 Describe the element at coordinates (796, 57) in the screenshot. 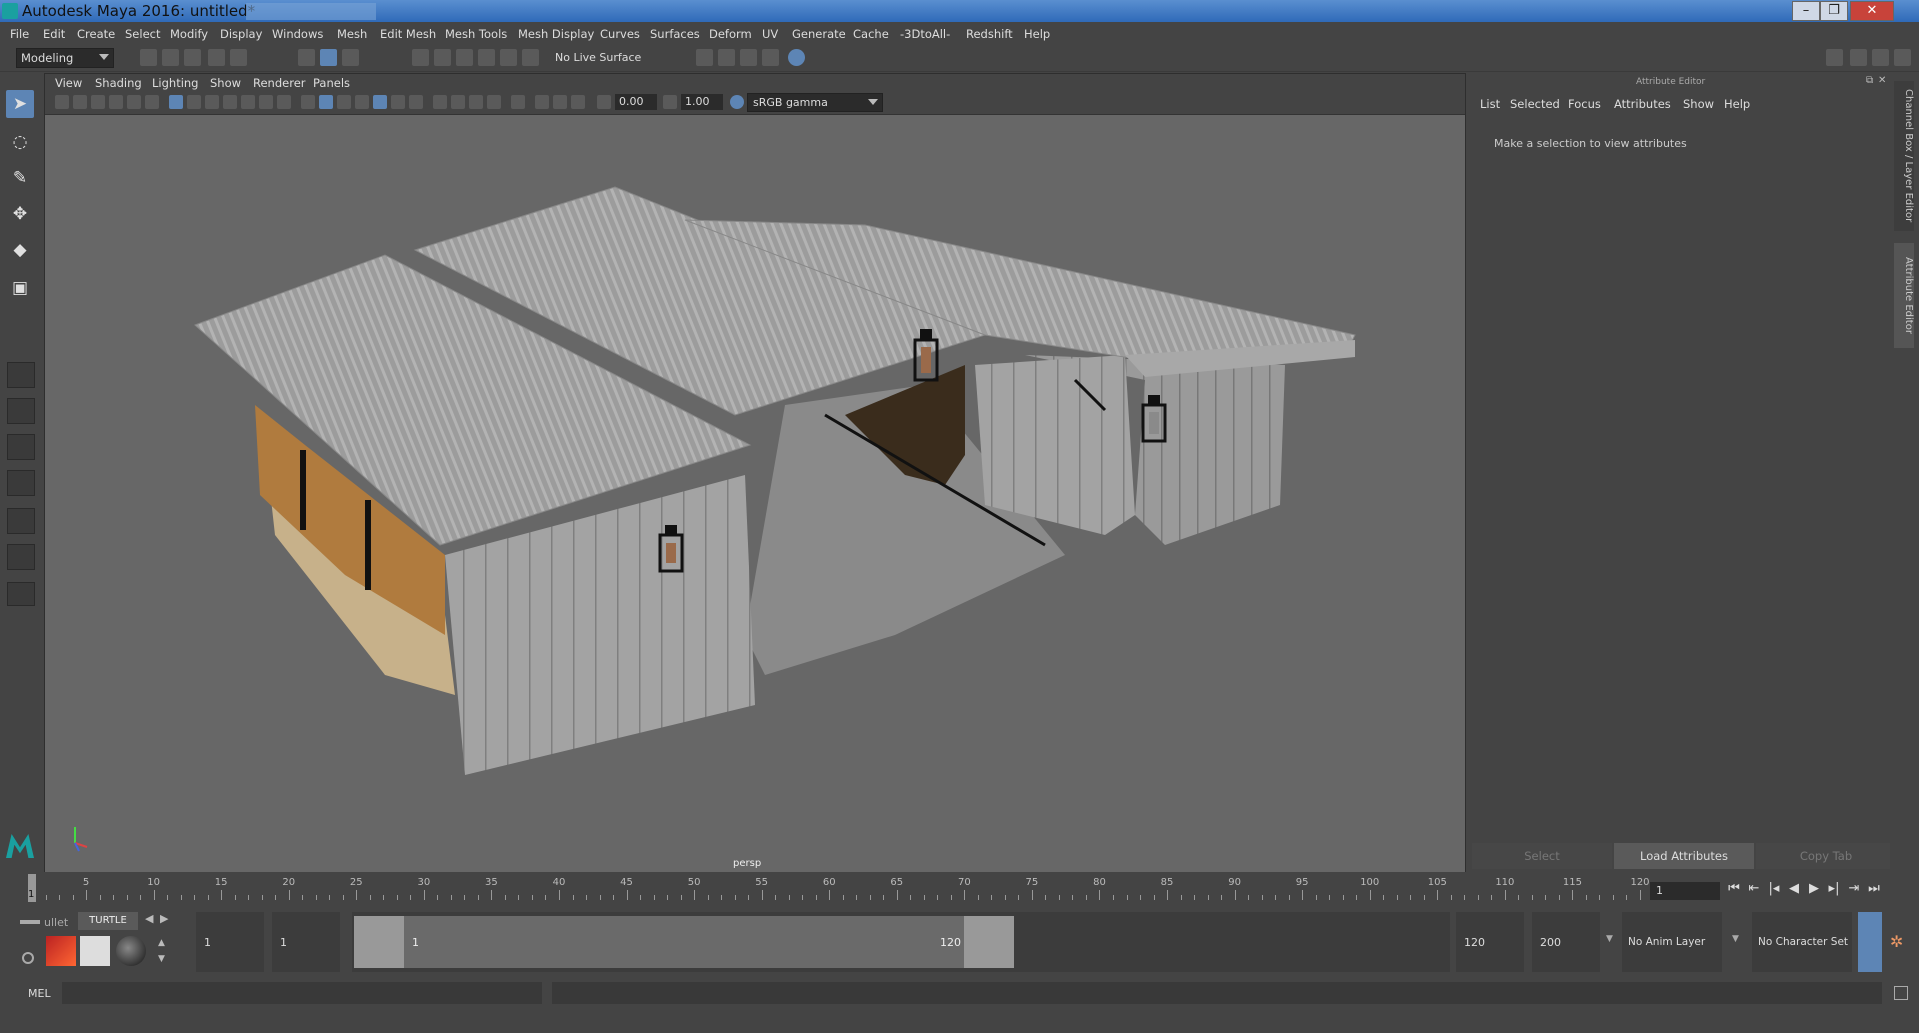

I see `hypershade-icon` at that location.